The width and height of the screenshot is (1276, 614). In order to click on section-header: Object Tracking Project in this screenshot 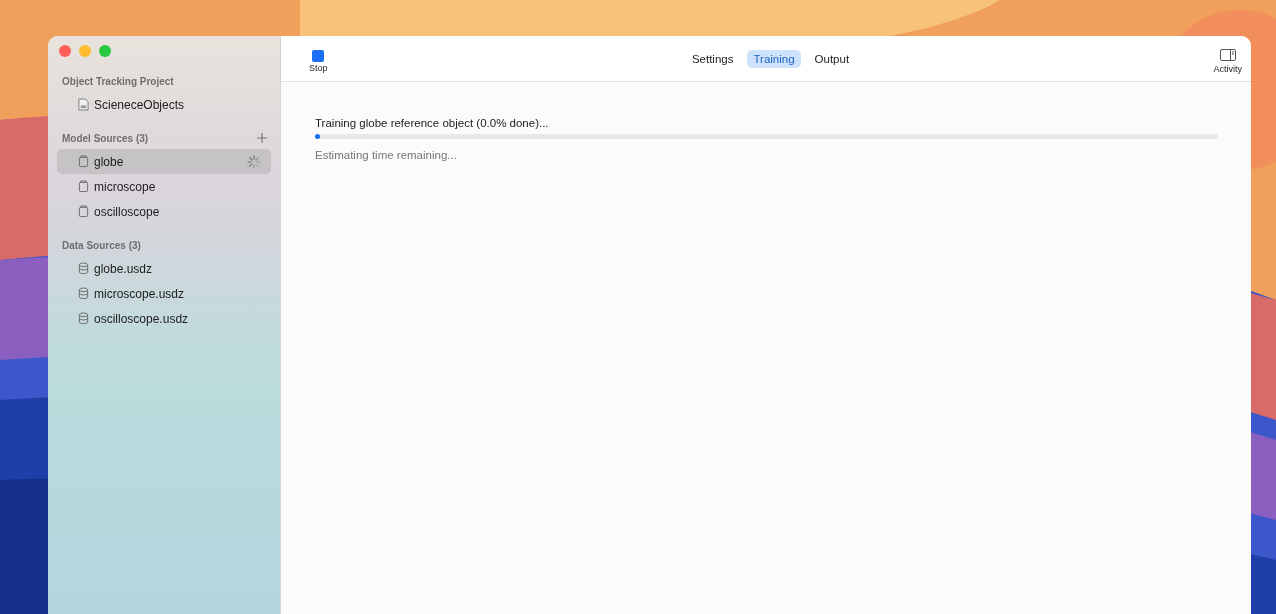, I will do `click(118, 81)`.